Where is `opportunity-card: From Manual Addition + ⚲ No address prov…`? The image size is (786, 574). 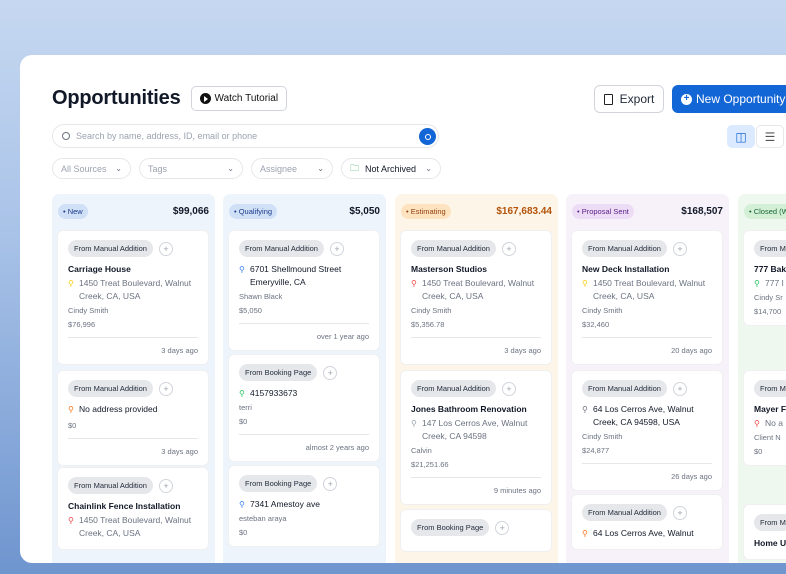
opportunity-card: From Manual Addition + ⚲ No address prov… is located at coordinates (133, 418).